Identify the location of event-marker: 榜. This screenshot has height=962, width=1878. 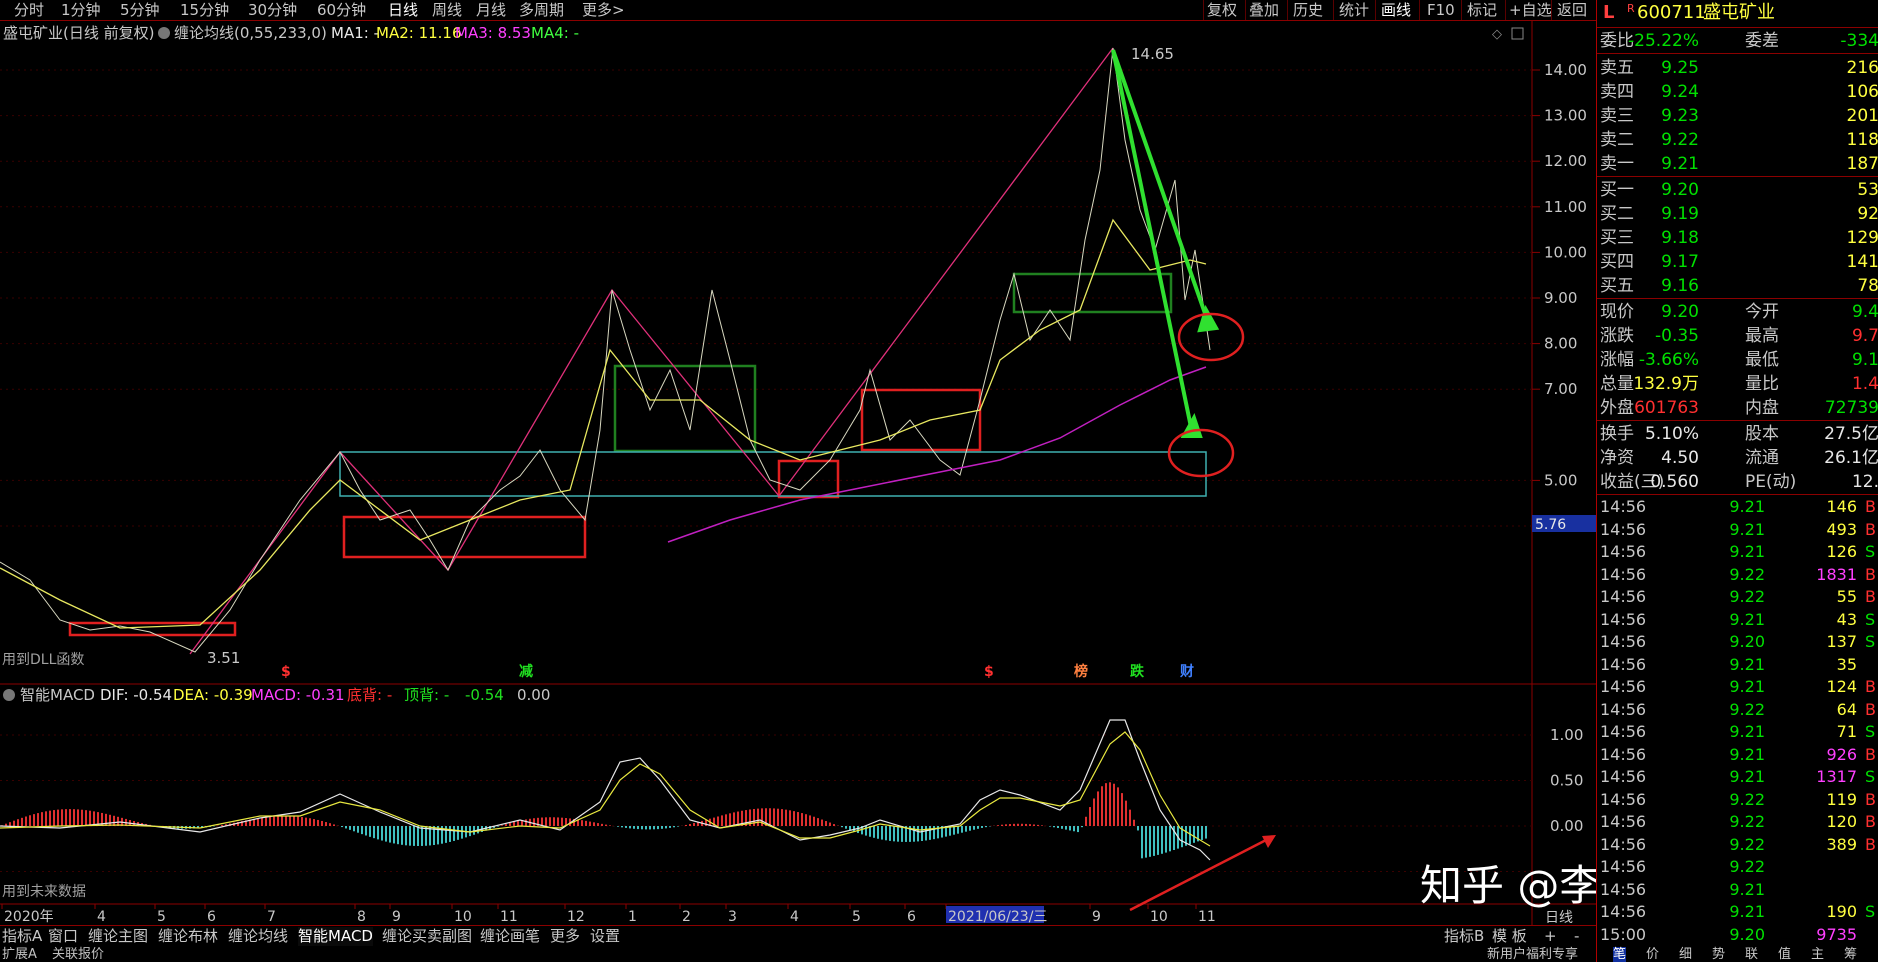
(1081, 671).